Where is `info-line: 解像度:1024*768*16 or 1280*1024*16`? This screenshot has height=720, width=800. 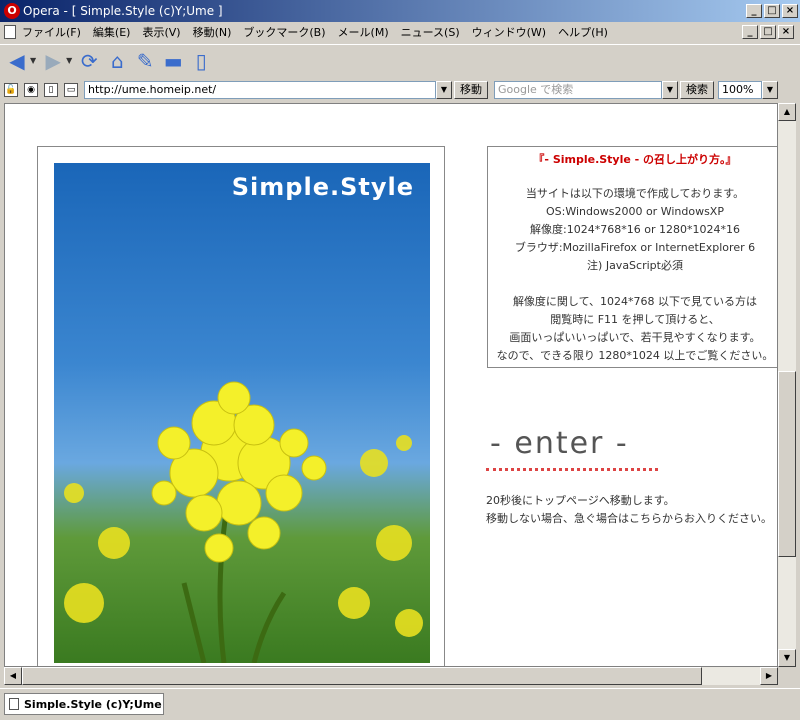
info-line: 解像度:1024*768*16 or 1280*1024*16 is located at coordinates (635, 229).